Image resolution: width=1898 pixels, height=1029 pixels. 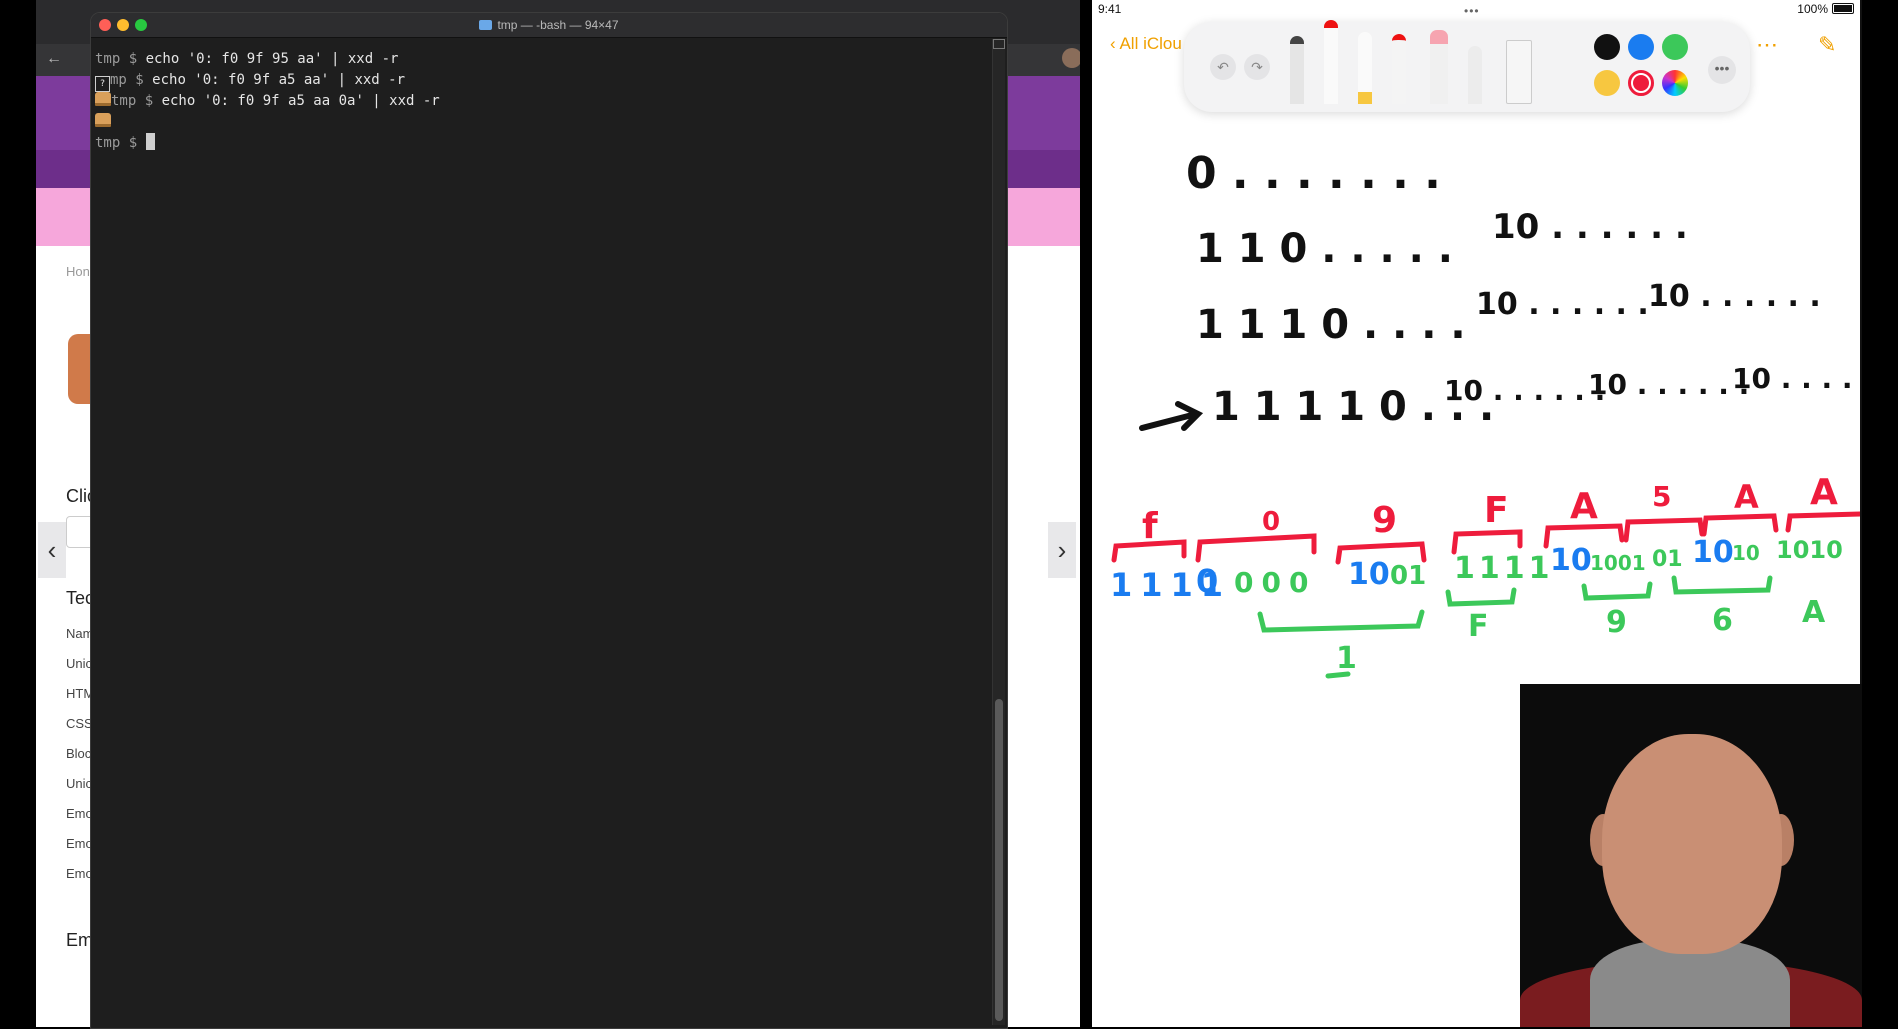 I want to click on palette-more-icon: •••, so click(x=1722, y=70).